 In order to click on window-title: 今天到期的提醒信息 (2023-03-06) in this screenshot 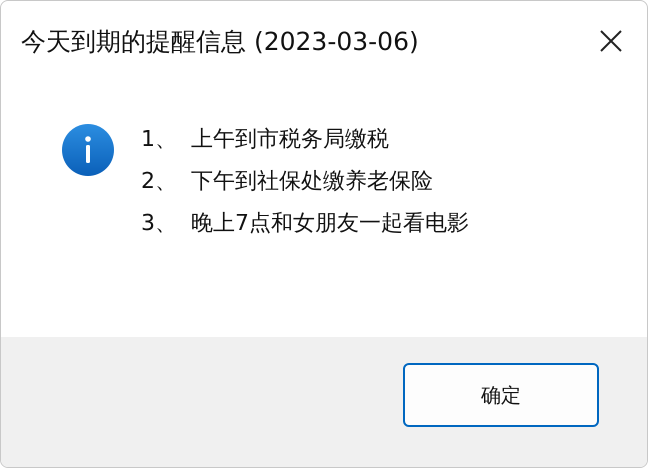, I will do `click(219, 42)`.